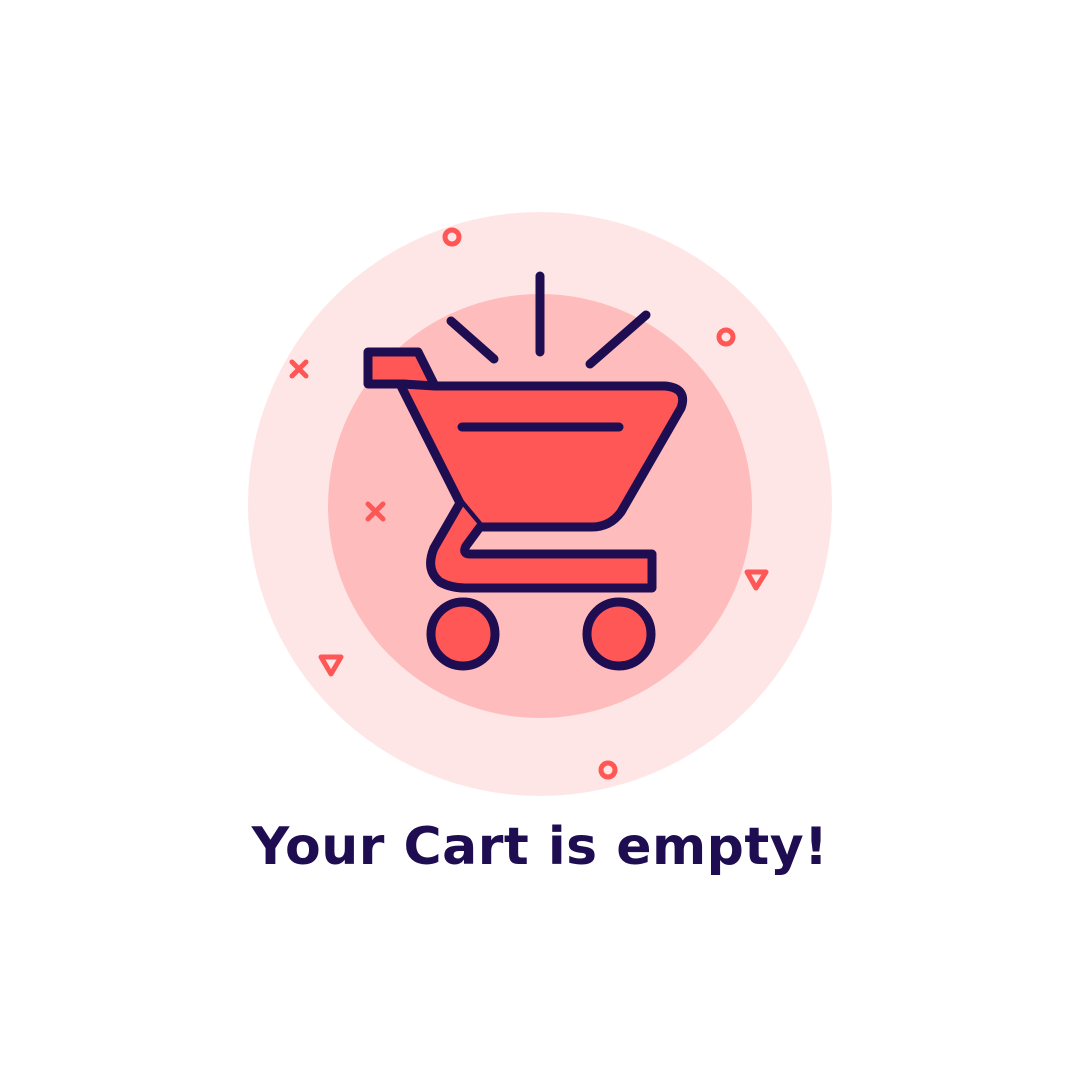 This screenshot has width=1080, height=1080. Describe the element at coordinates (619, 634) in the screenshot. I see `cart-wheel-right` at that location.